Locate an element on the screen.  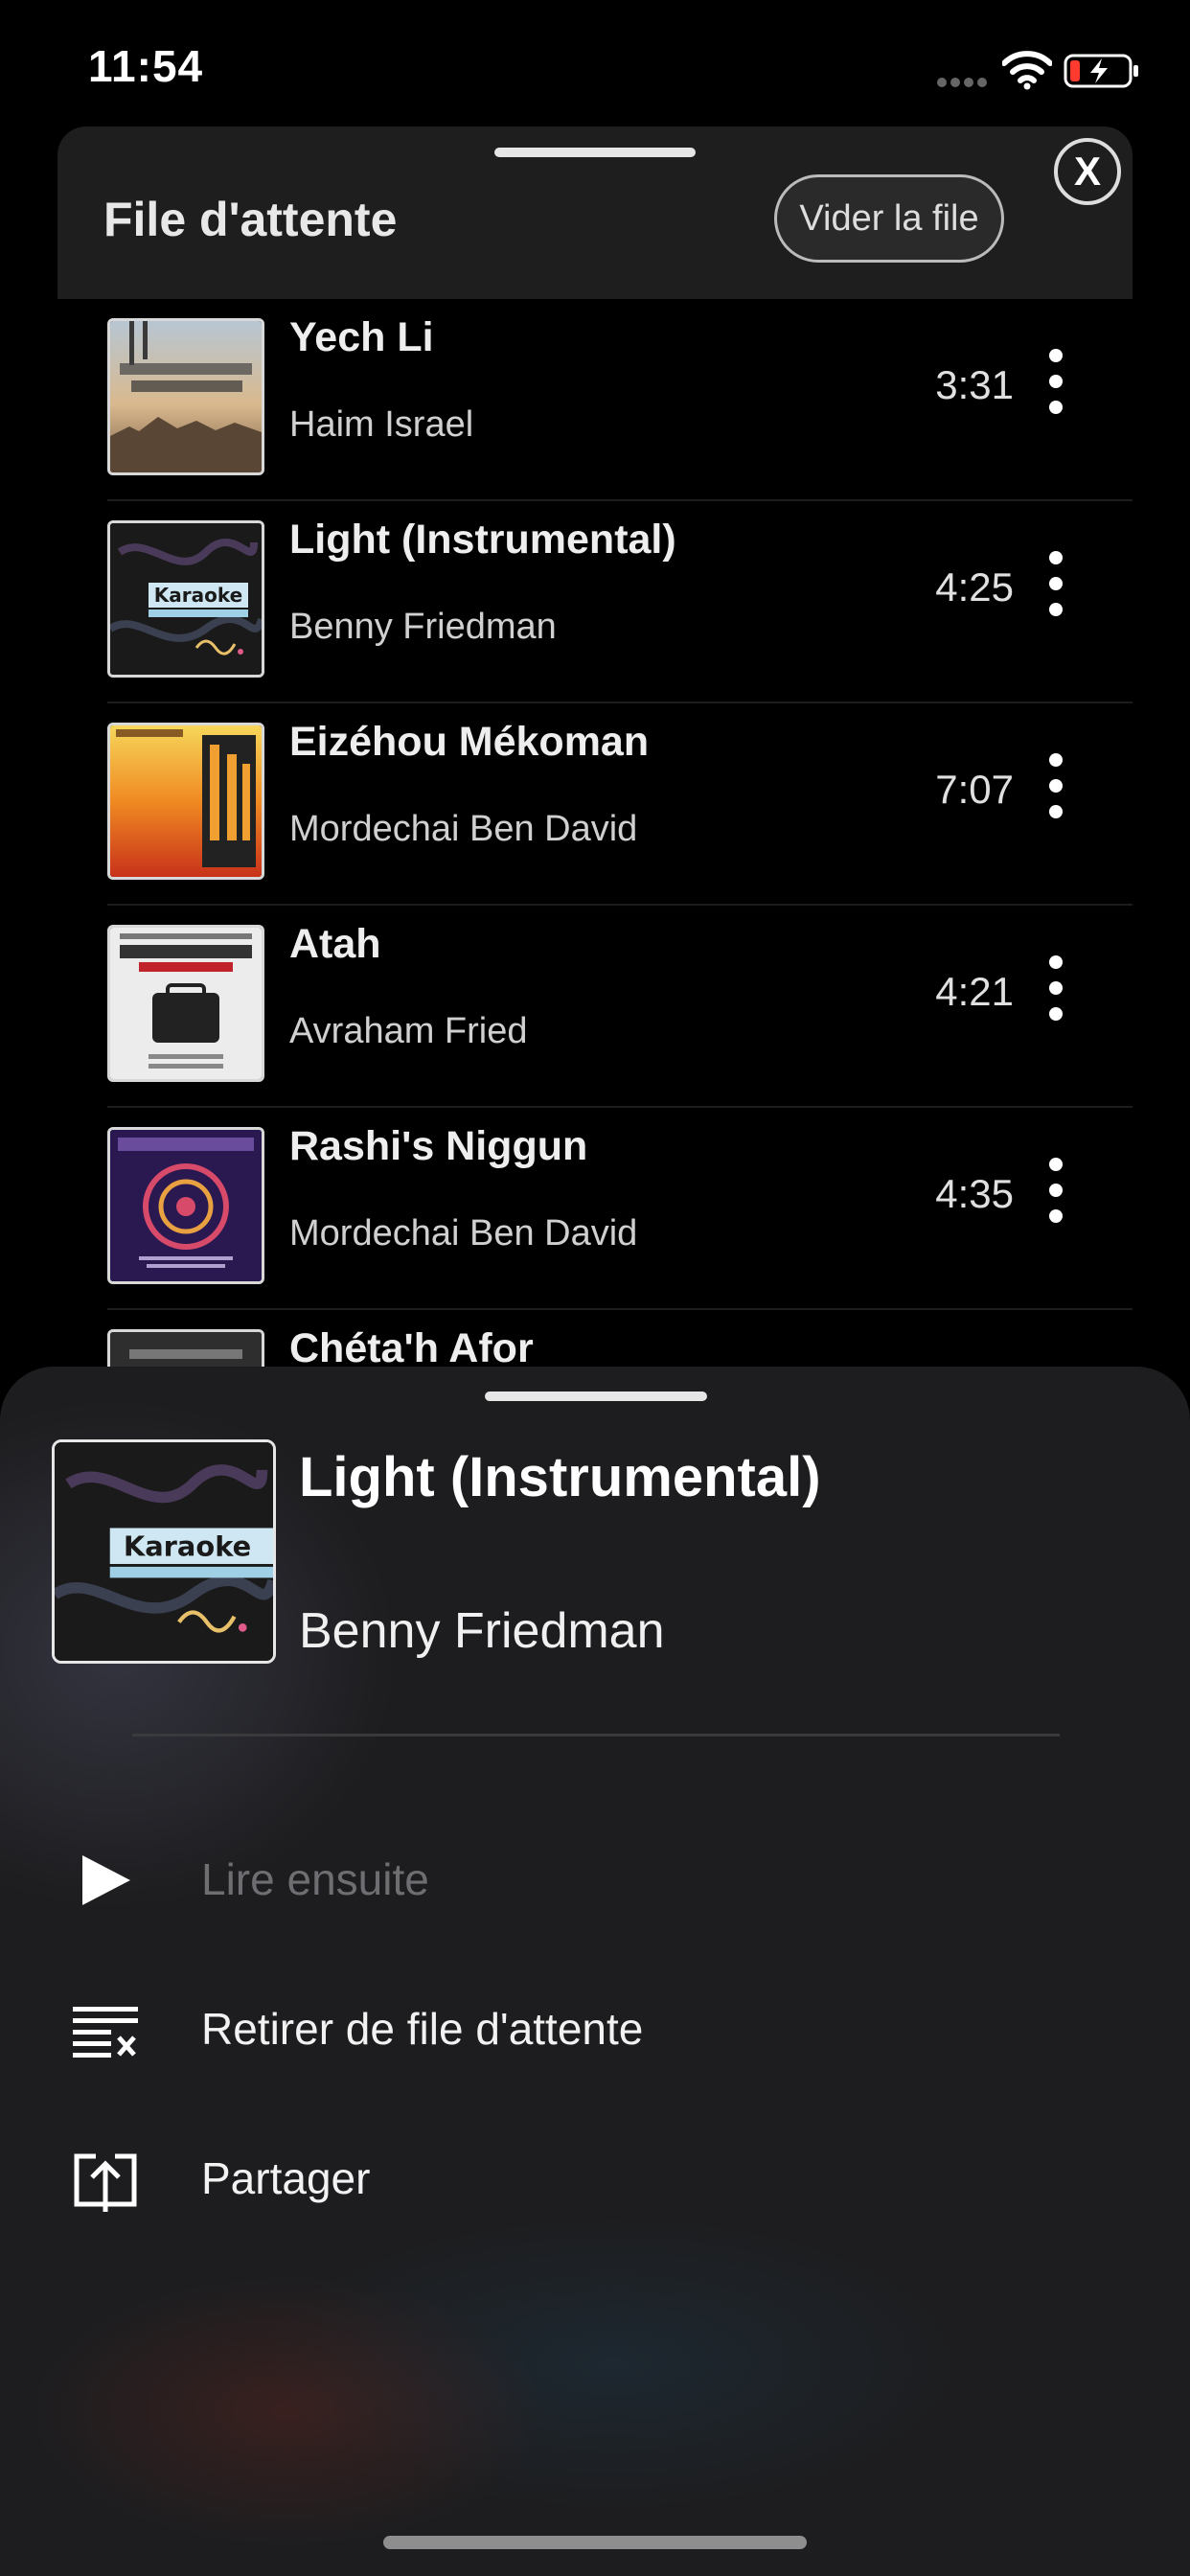
play-next-menu-item: Lire ensuite is located at coordinates (598, 1879).